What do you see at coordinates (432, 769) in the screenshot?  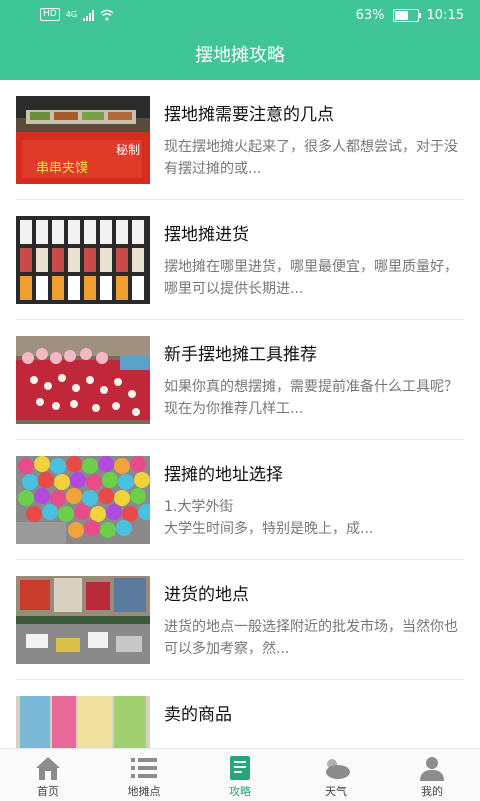 I see `user-icon` at bounding box center [432, 769].